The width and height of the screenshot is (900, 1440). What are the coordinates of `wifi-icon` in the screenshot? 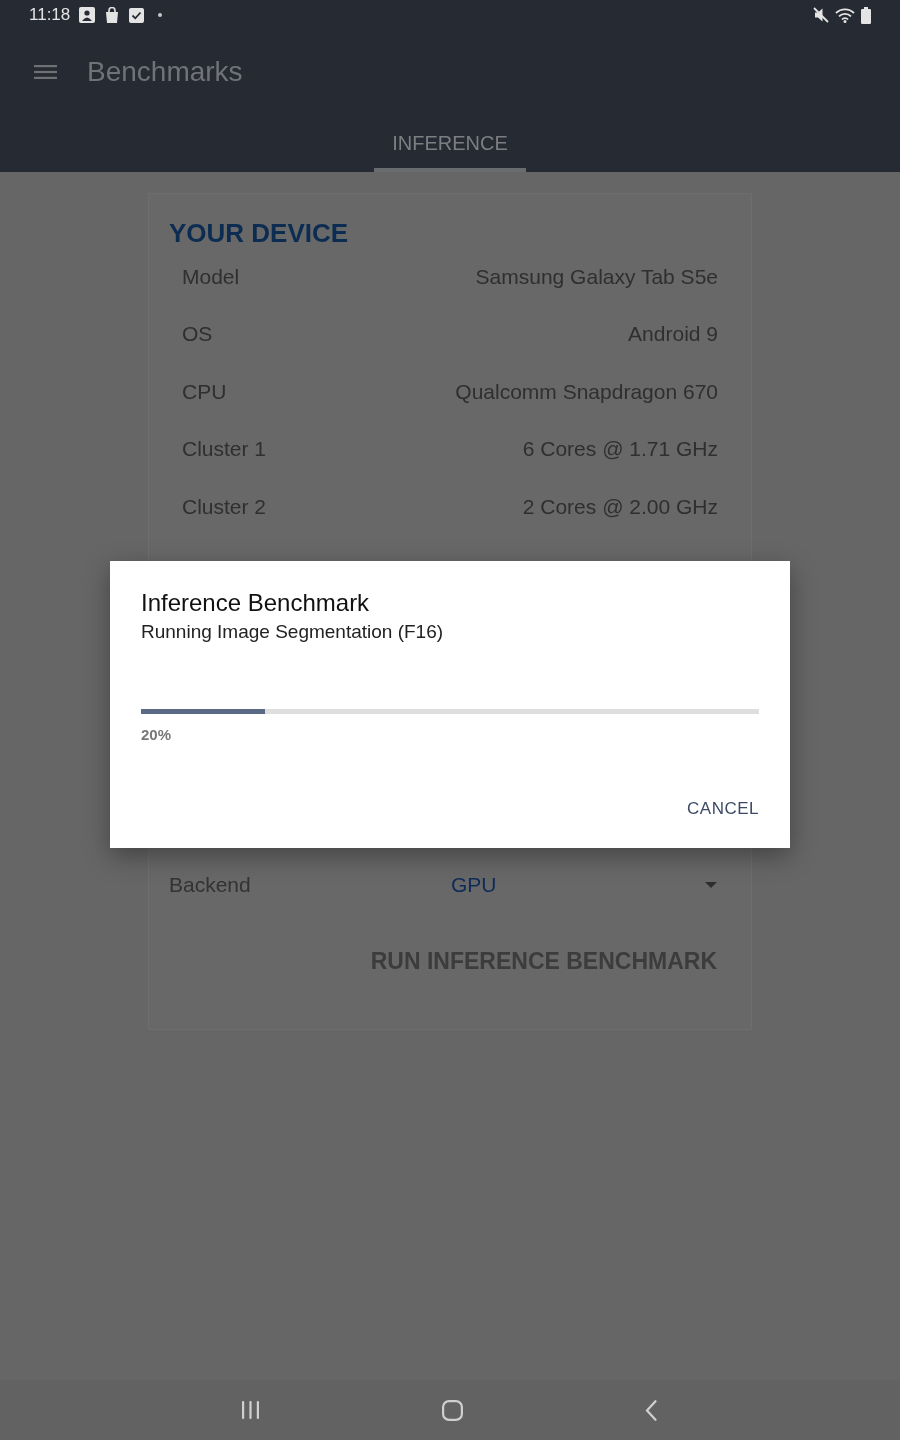 It's located at (845, 15).